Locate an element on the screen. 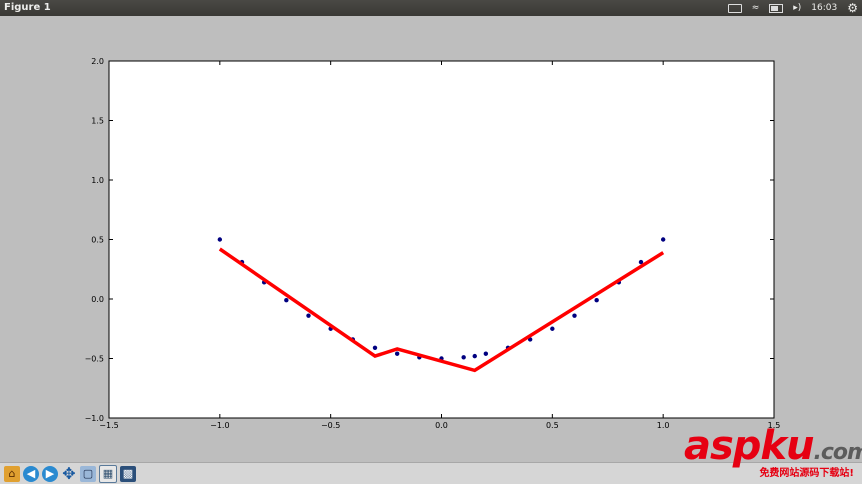 The height and width of the screenshot is (484, 862). x-tick-label: −0.5 is located at coordinates (330, 425).